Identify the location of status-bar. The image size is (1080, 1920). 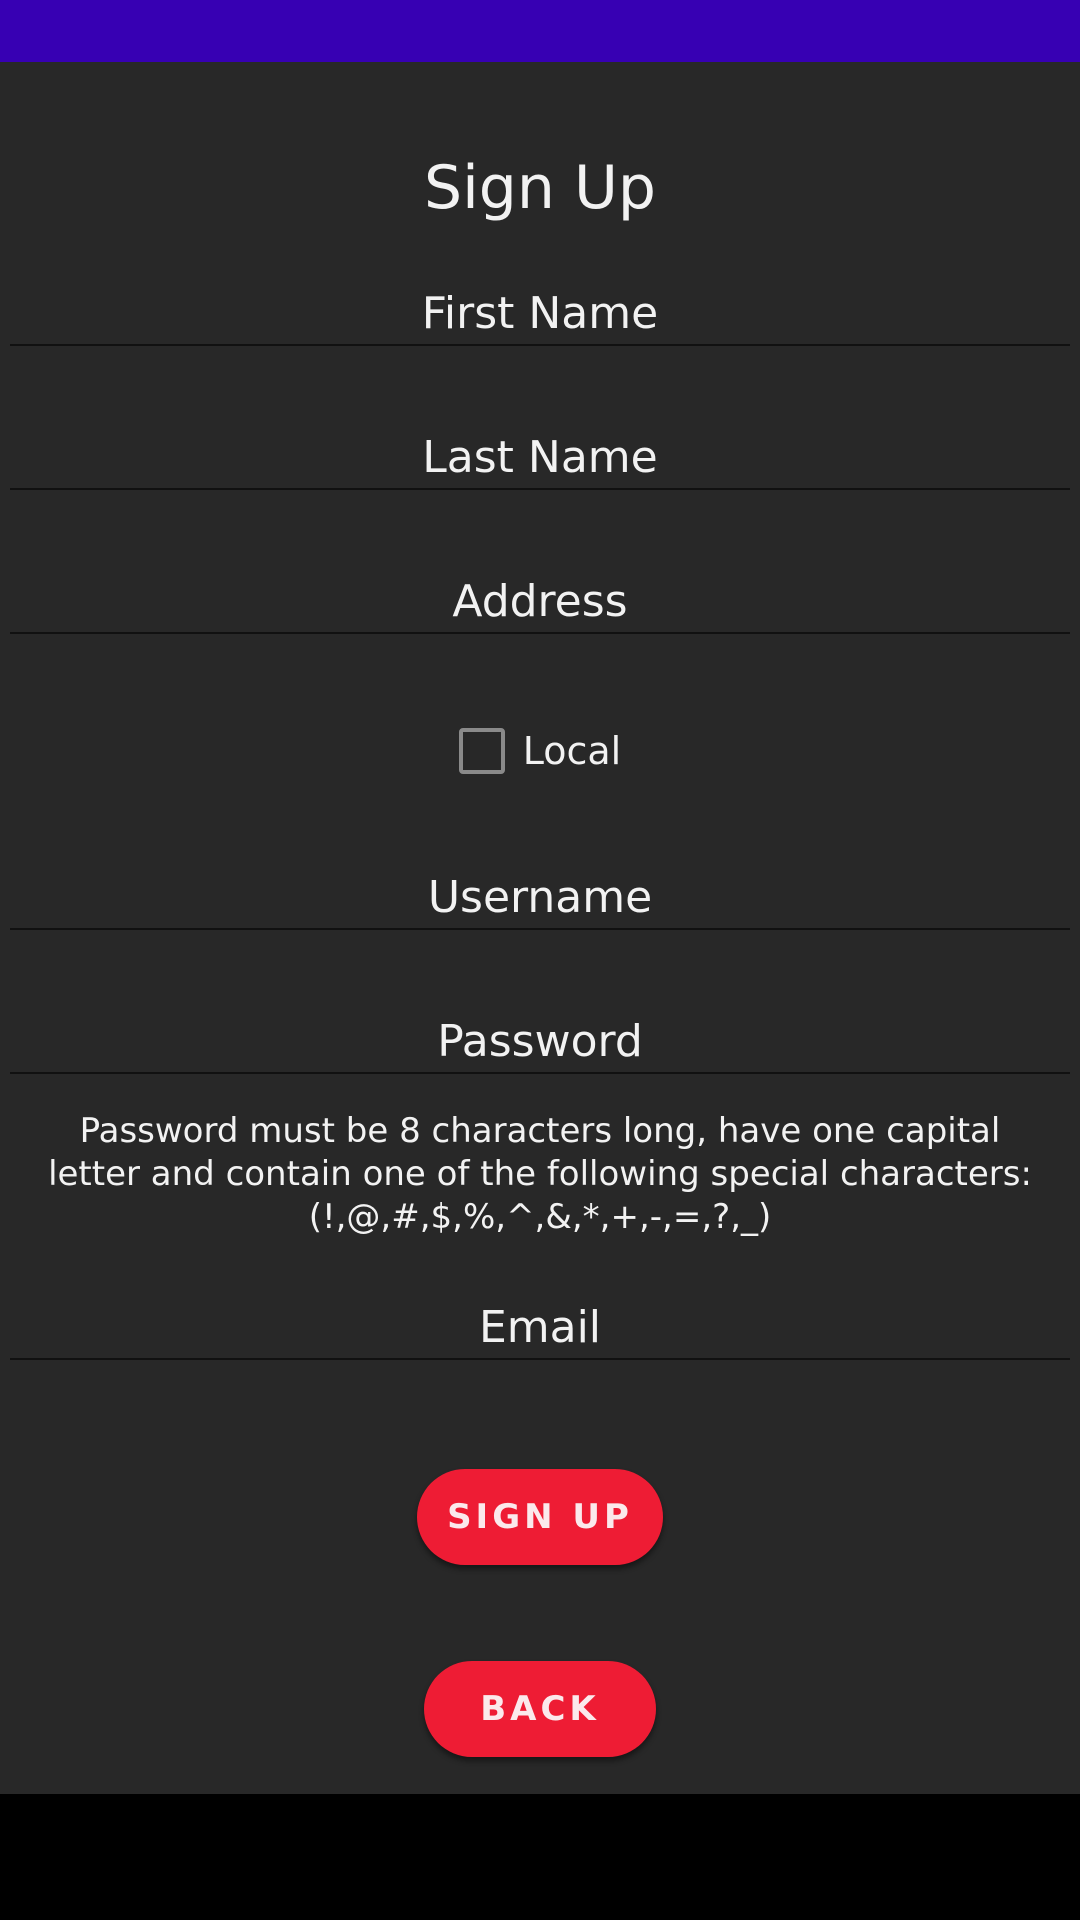
(540, 31).